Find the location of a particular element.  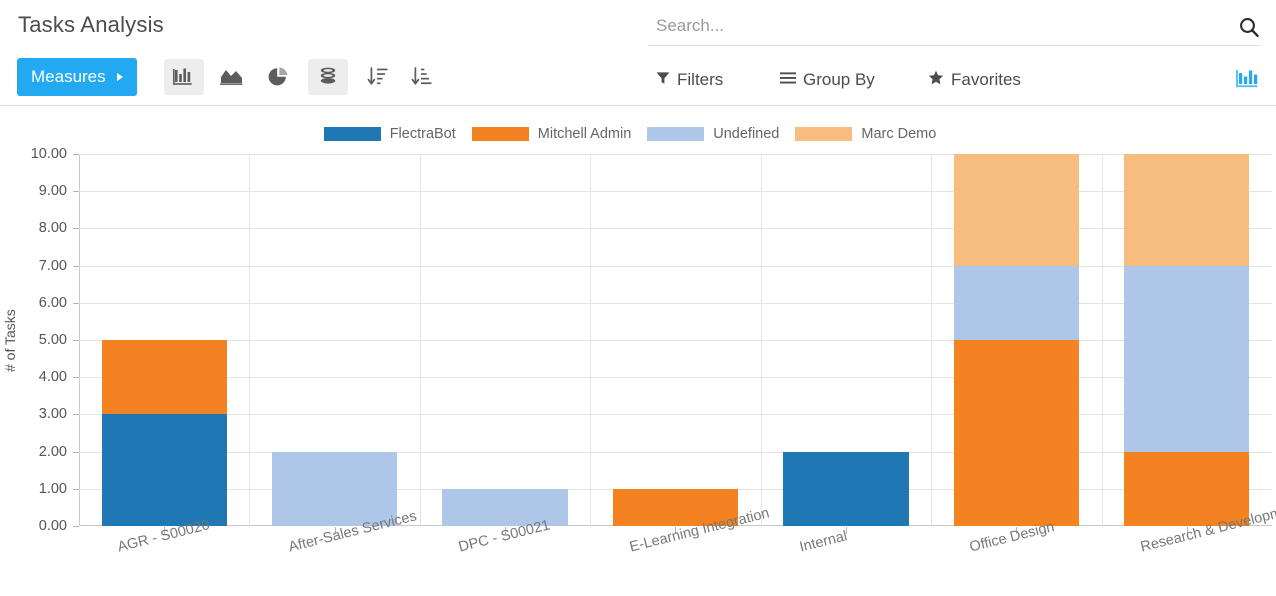

legend-label: Mitchell Admin is located at coordinates (584, 134).